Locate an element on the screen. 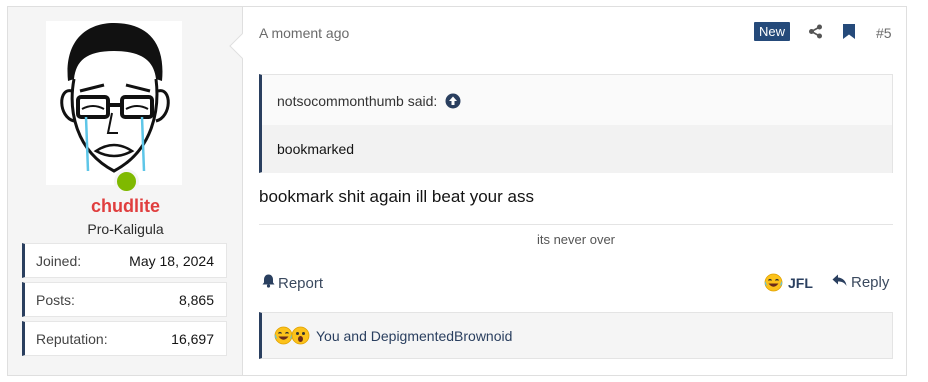  post-timestamp: A moment ago is located at coordinates (304, 33).